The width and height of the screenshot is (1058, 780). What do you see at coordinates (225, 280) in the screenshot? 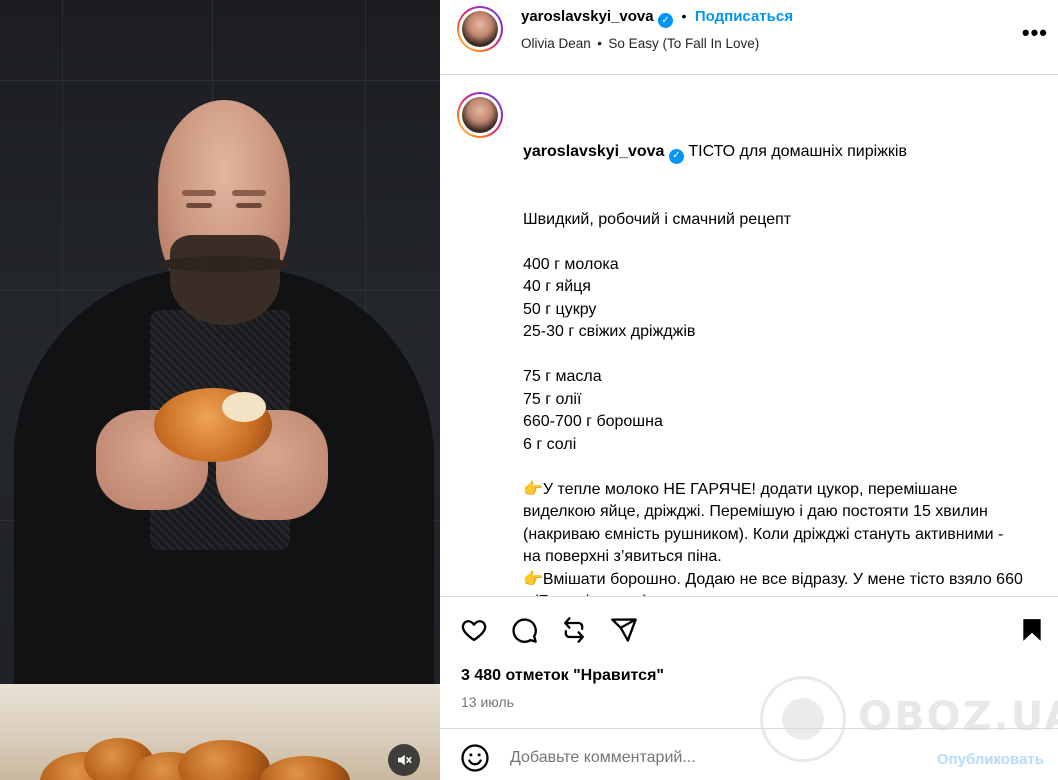
I see `beard` at bounding box center [225, 280].